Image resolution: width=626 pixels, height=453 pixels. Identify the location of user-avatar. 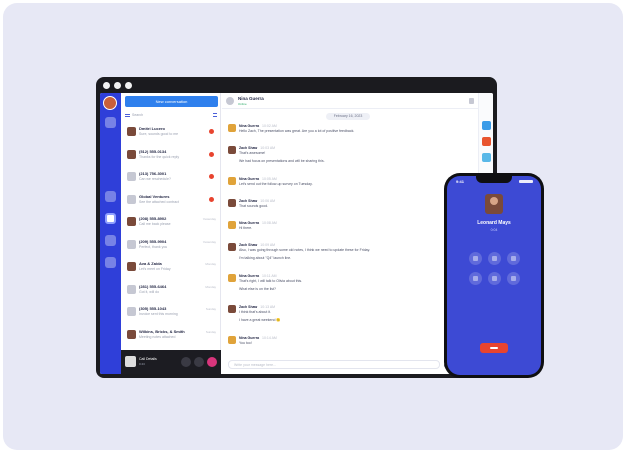
(110, 103).